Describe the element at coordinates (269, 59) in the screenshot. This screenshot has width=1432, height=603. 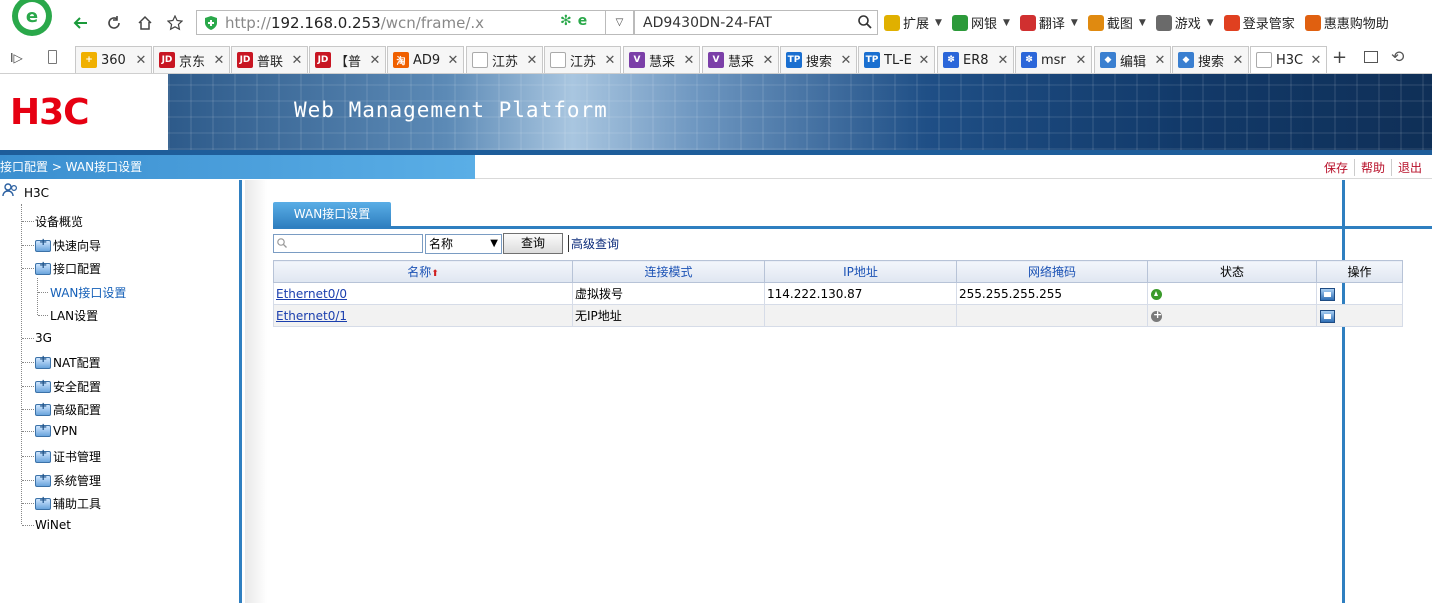
I see `browser-tab: JD 普联 ✕` at that location.